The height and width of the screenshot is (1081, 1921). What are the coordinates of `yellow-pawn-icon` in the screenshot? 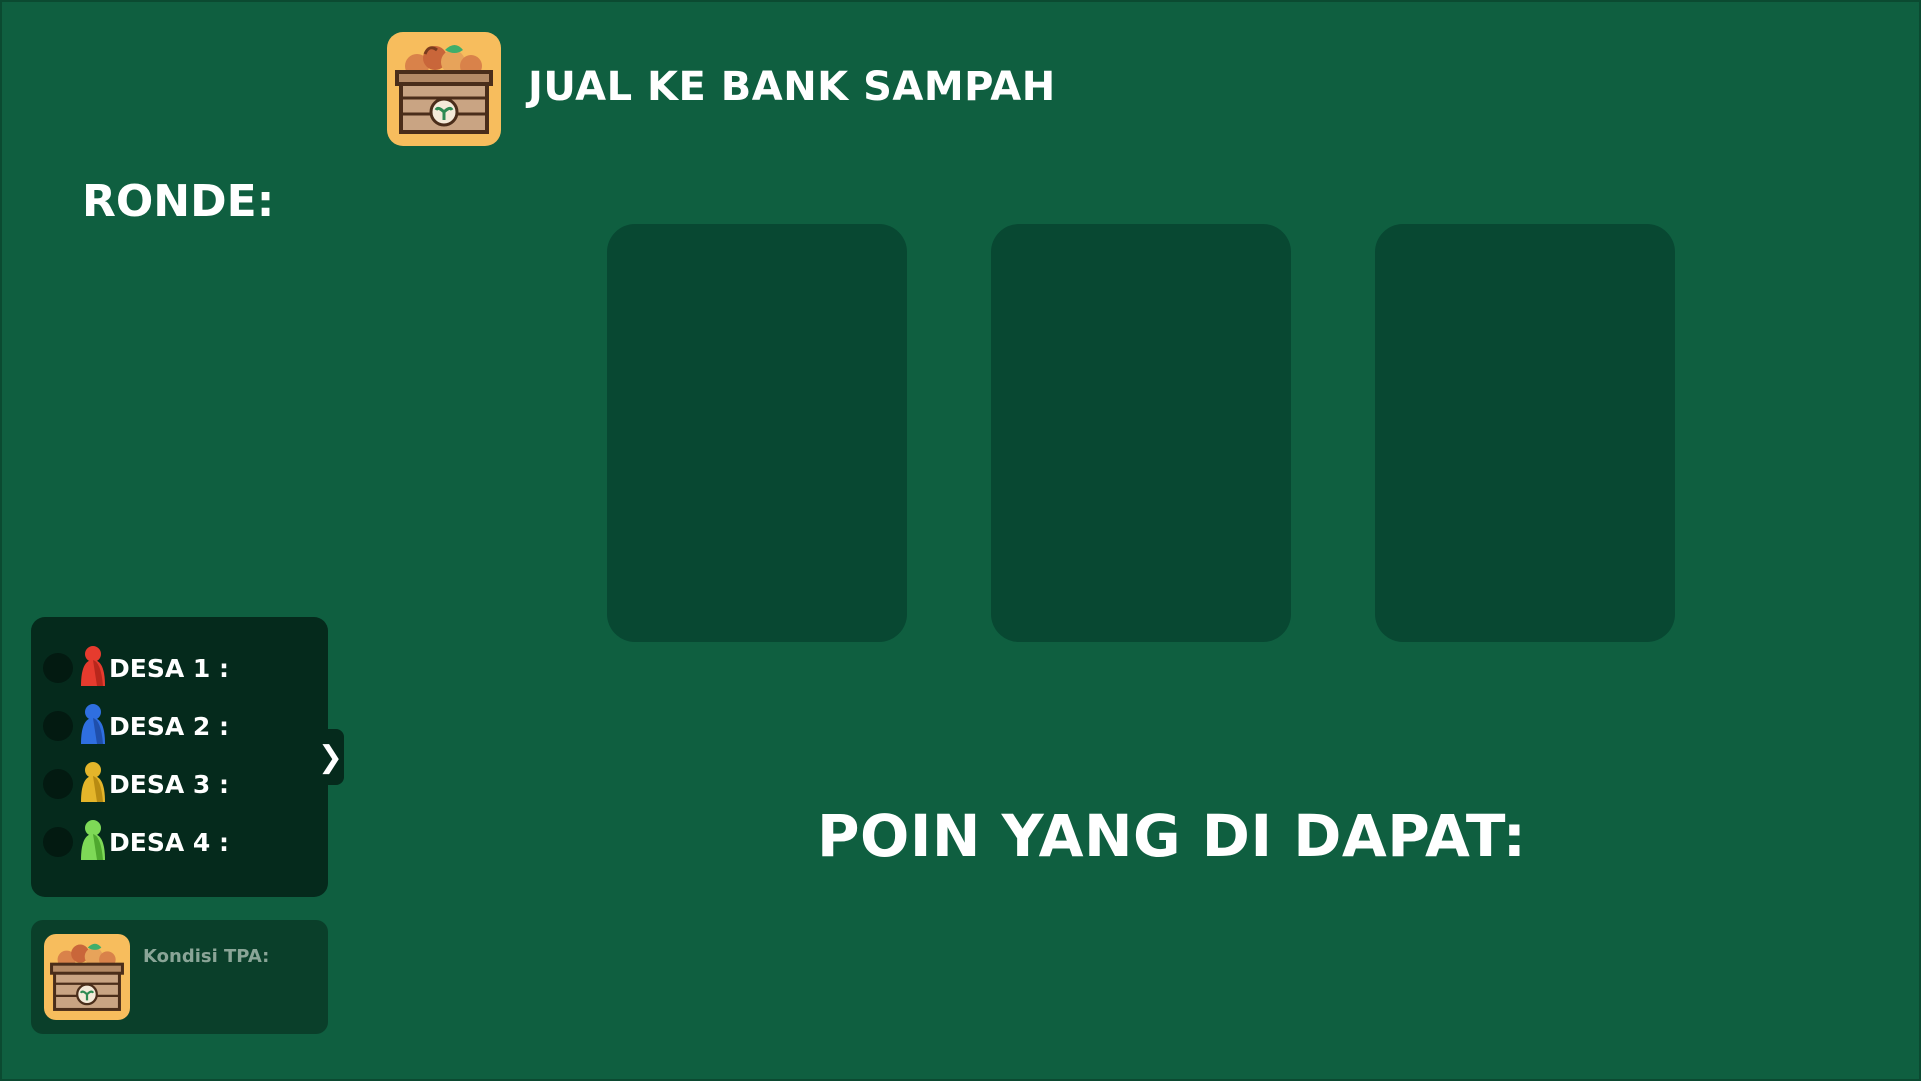 It's located at (93, 784).